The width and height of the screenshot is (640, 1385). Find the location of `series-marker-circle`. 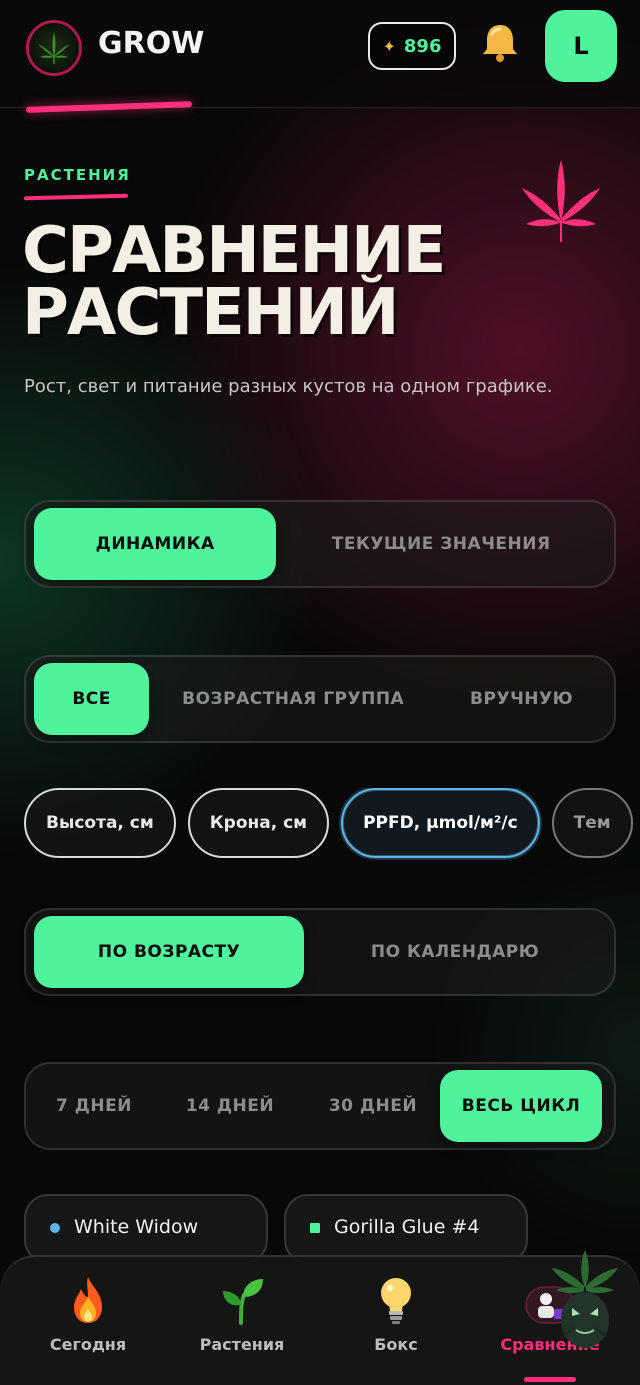

series-marker-circle is located at coordinates (55, 1228).